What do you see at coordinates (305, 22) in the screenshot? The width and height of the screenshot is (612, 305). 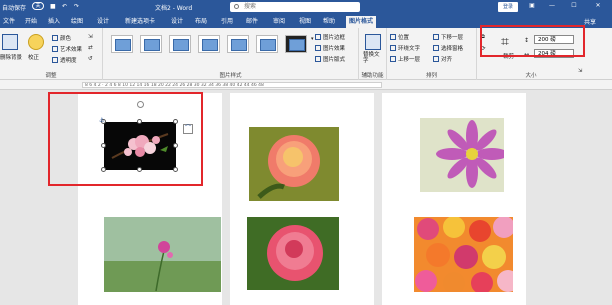 I see `tab-view: 视图` at bounding box center [305, 22].